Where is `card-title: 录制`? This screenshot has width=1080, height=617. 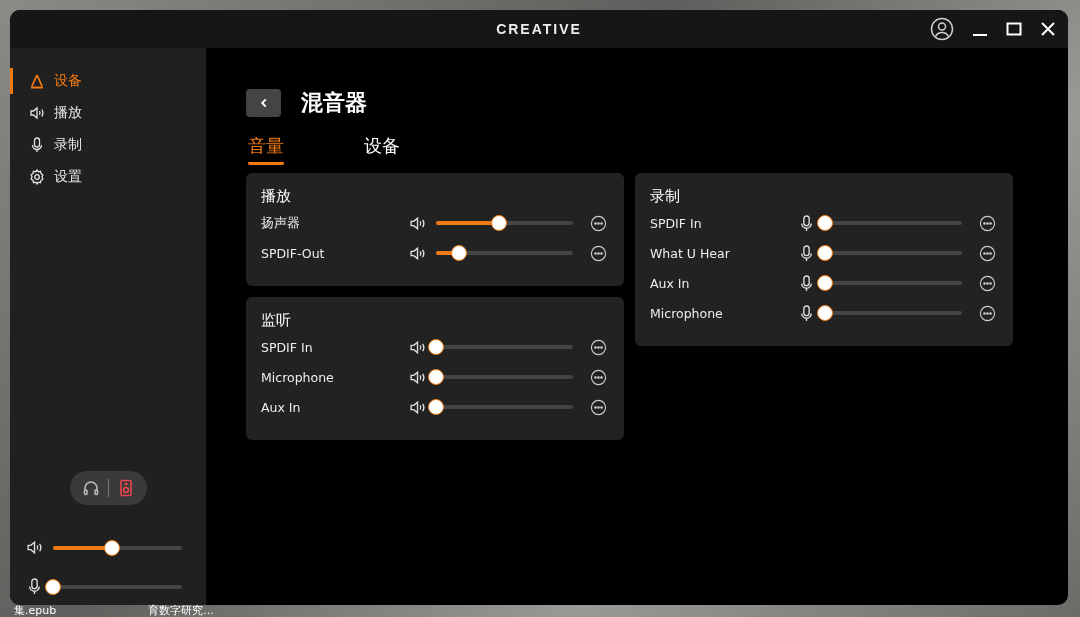
card-title: 录制 is located at coordinates (665, 196).